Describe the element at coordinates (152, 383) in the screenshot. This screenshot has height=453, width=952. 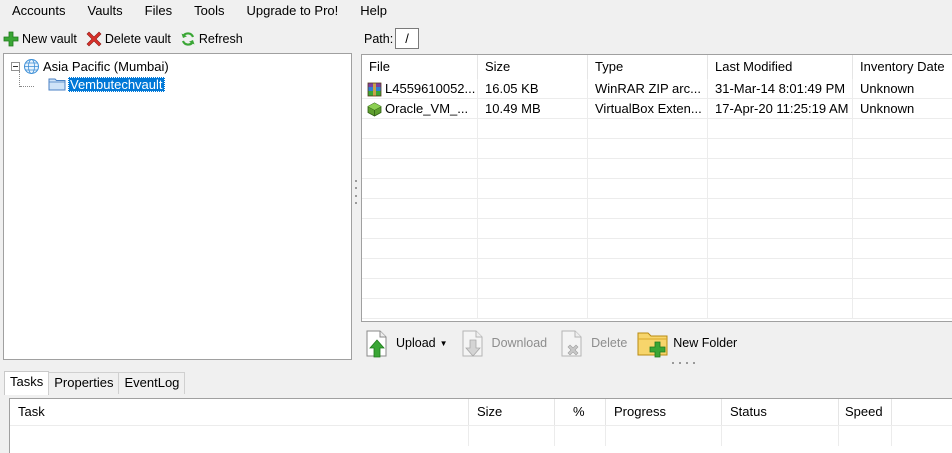
I see `tab-eventlog: EventLog` at that location.